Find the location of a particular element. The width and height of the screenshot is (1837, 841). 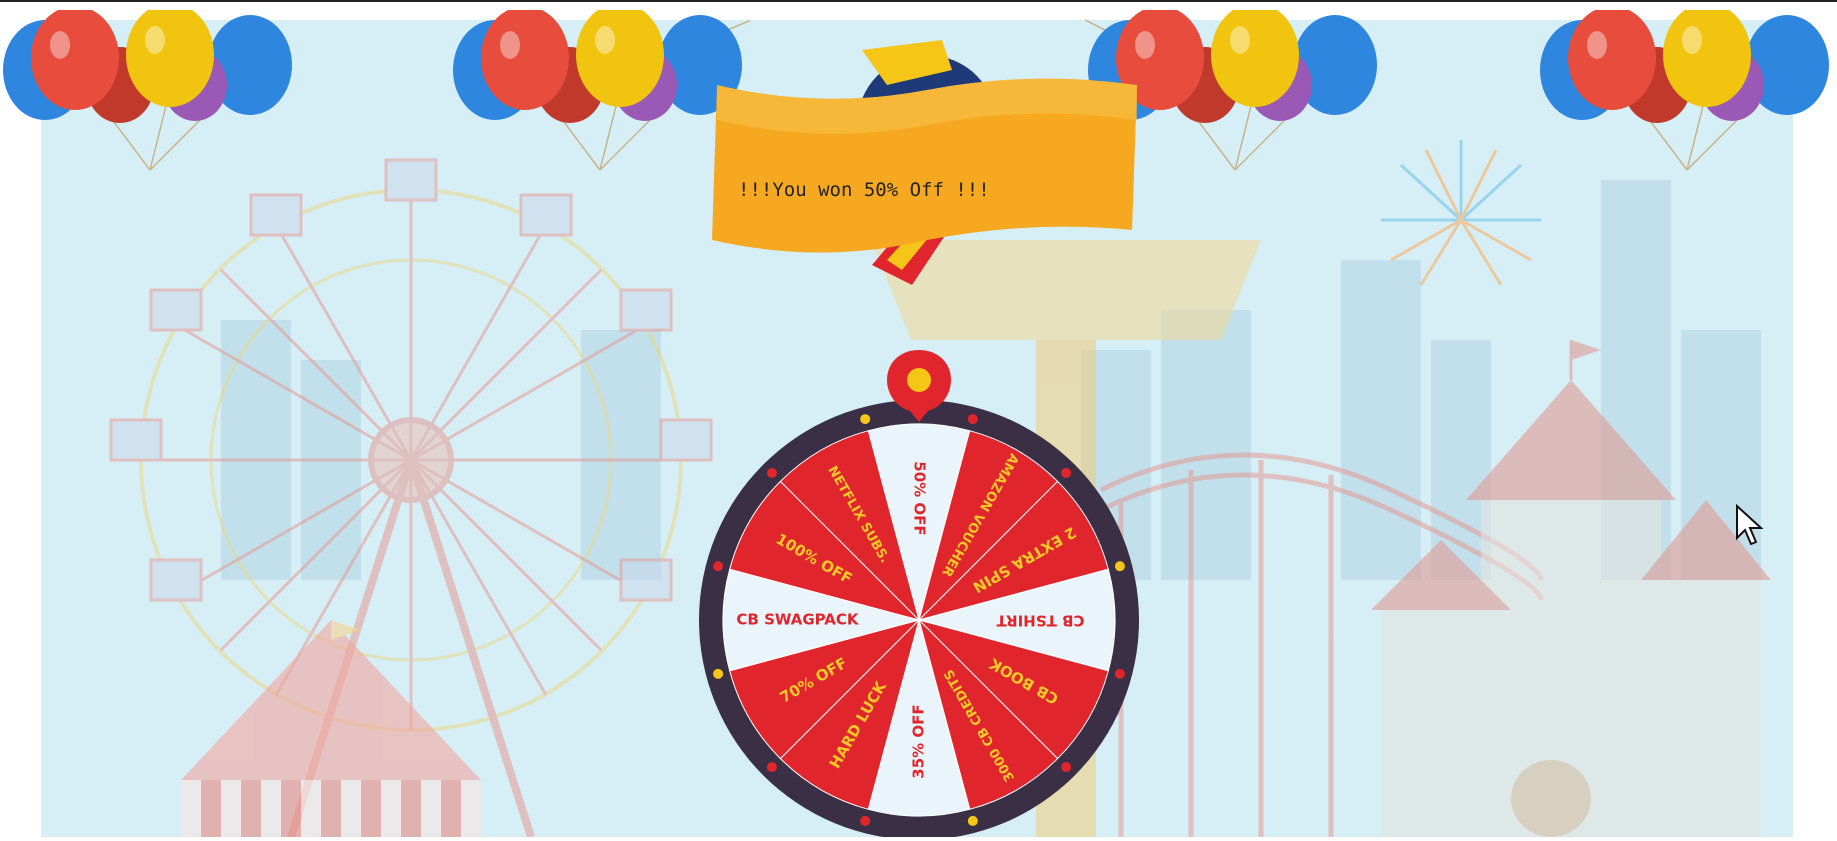

mouse-cursor-icon is located at coordinates (1750, 525).